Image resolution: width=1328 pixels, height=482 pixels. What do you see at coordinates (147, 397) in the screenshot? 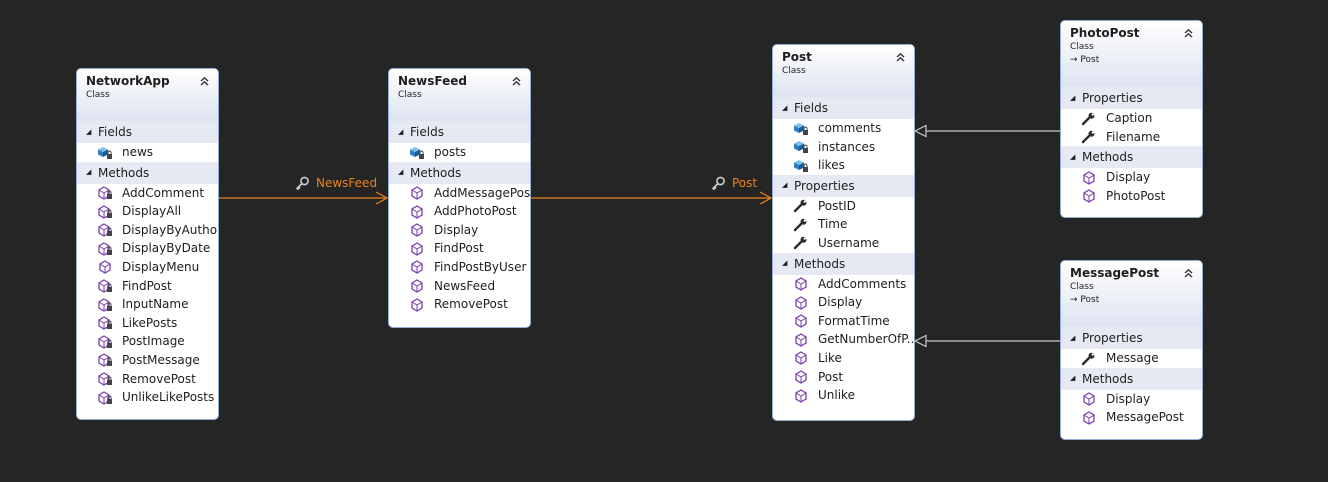
I see `member-unlikelikeposts: UnlikeLikePosts` at bounding box center [147, 397].